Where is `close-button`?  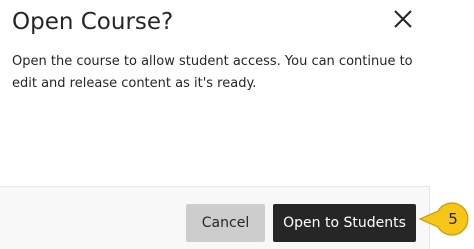 close-button is located at coordinates (403, 21).